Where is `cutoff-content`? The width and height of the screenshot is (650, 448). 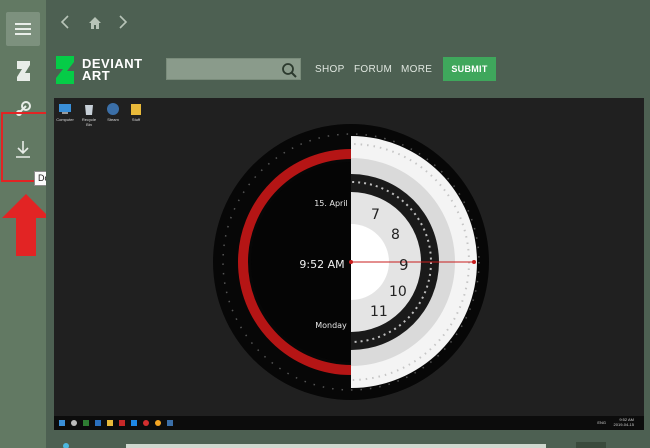 cutoff-content is located at coordinates (334, 445).